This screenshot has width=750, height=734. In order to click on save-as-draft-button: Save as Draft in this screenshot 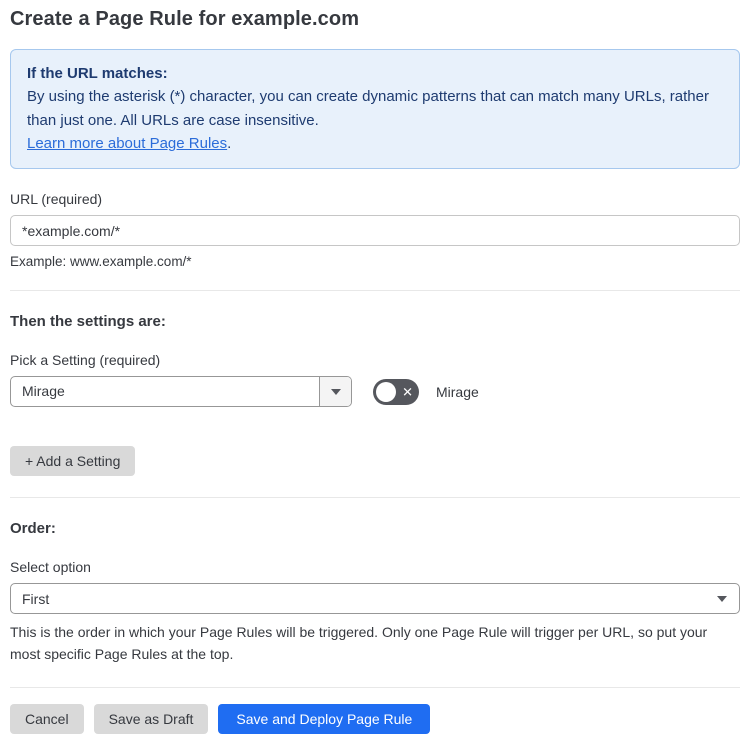, I will do `click(151, 718)`.